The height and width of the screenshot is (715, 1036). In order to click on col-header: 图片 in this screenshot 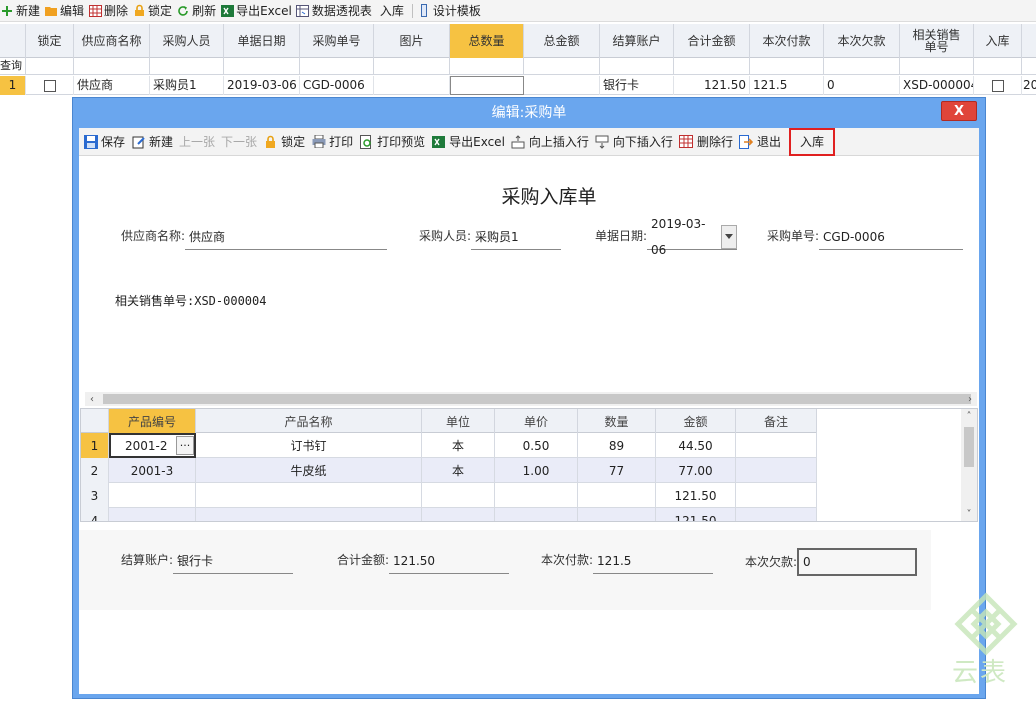, I will do `click(412, 41)`.